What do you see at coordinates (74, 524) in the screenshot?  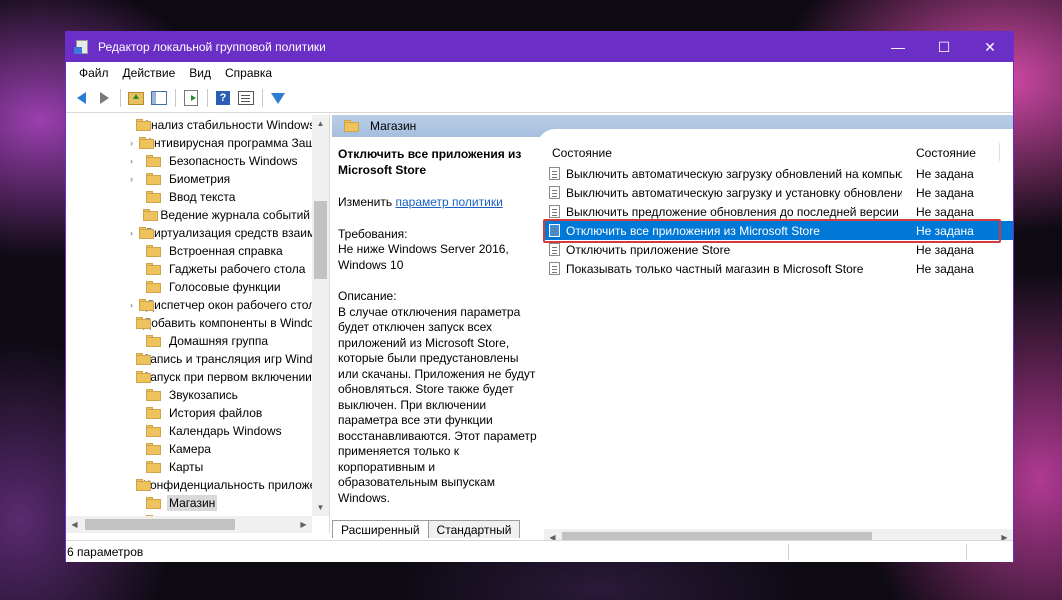 I see `scroll-left-arrow-icon: ◀` at bounding box center [74, 524].